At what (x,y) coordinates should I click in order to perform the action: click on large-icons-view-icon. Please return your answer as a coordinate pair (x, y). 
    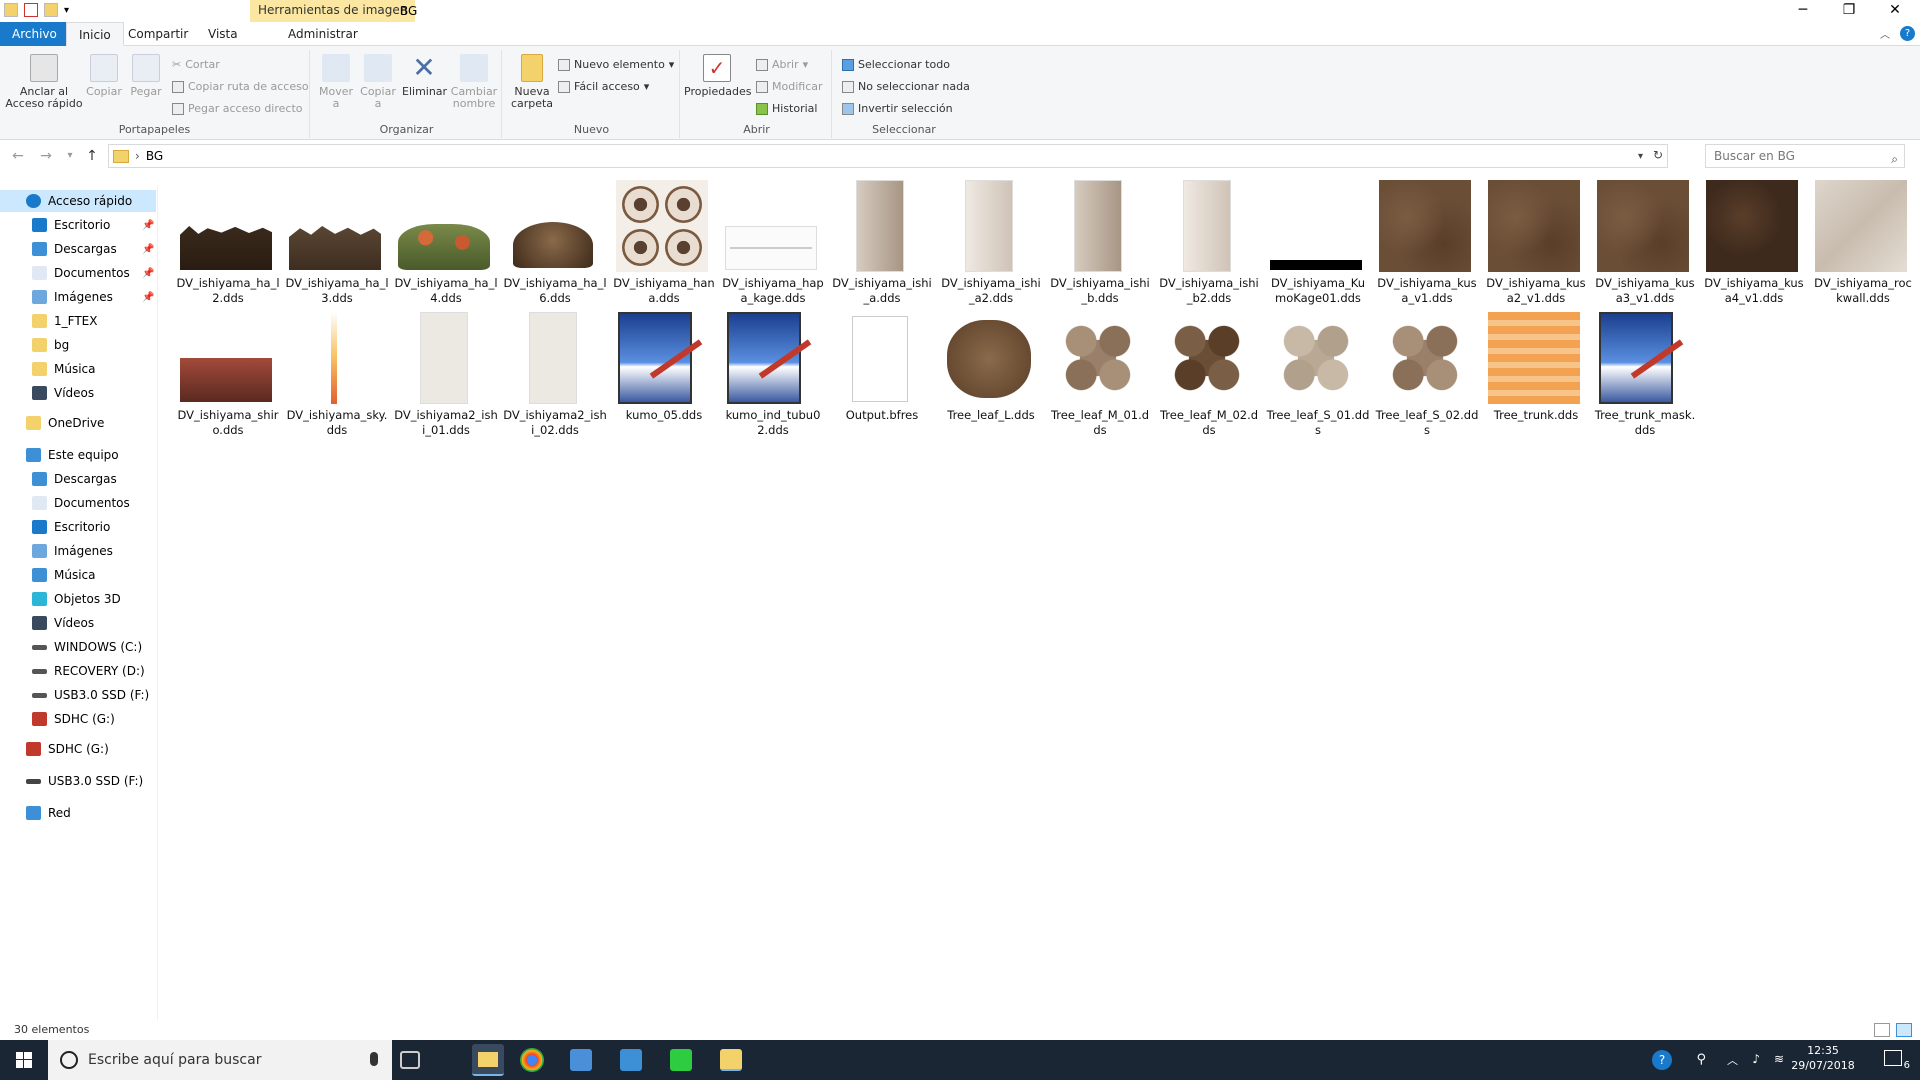
    Looking at the image, I should click on (1904, 1030).